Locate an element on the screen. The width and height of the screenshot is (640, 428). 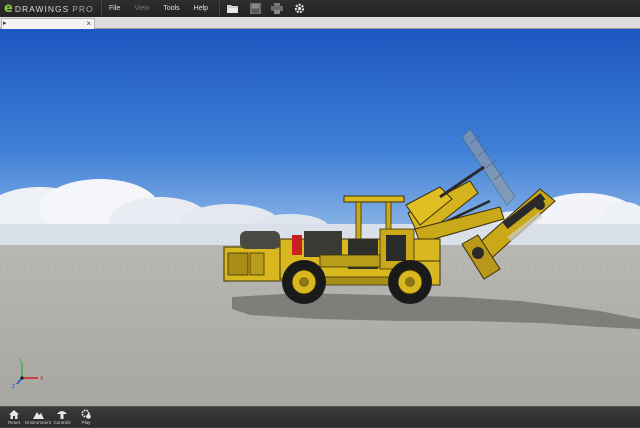
logo-word: DRAWINGS is located at coordinates (42, 8).